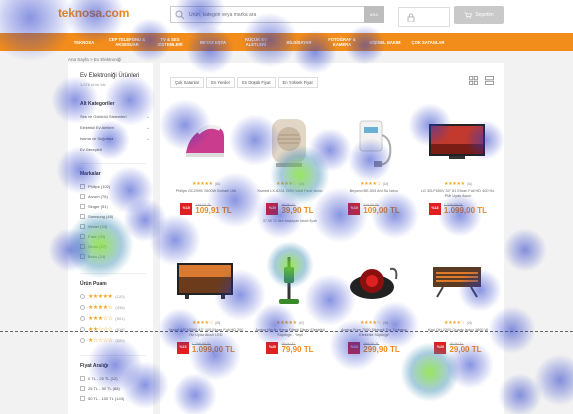 Image resolution: width=573 pixels, height=414 pixels. I want to click on subcategory-link: Ses ve Görüntü Sistemleri ⌄, so click(115, 117).